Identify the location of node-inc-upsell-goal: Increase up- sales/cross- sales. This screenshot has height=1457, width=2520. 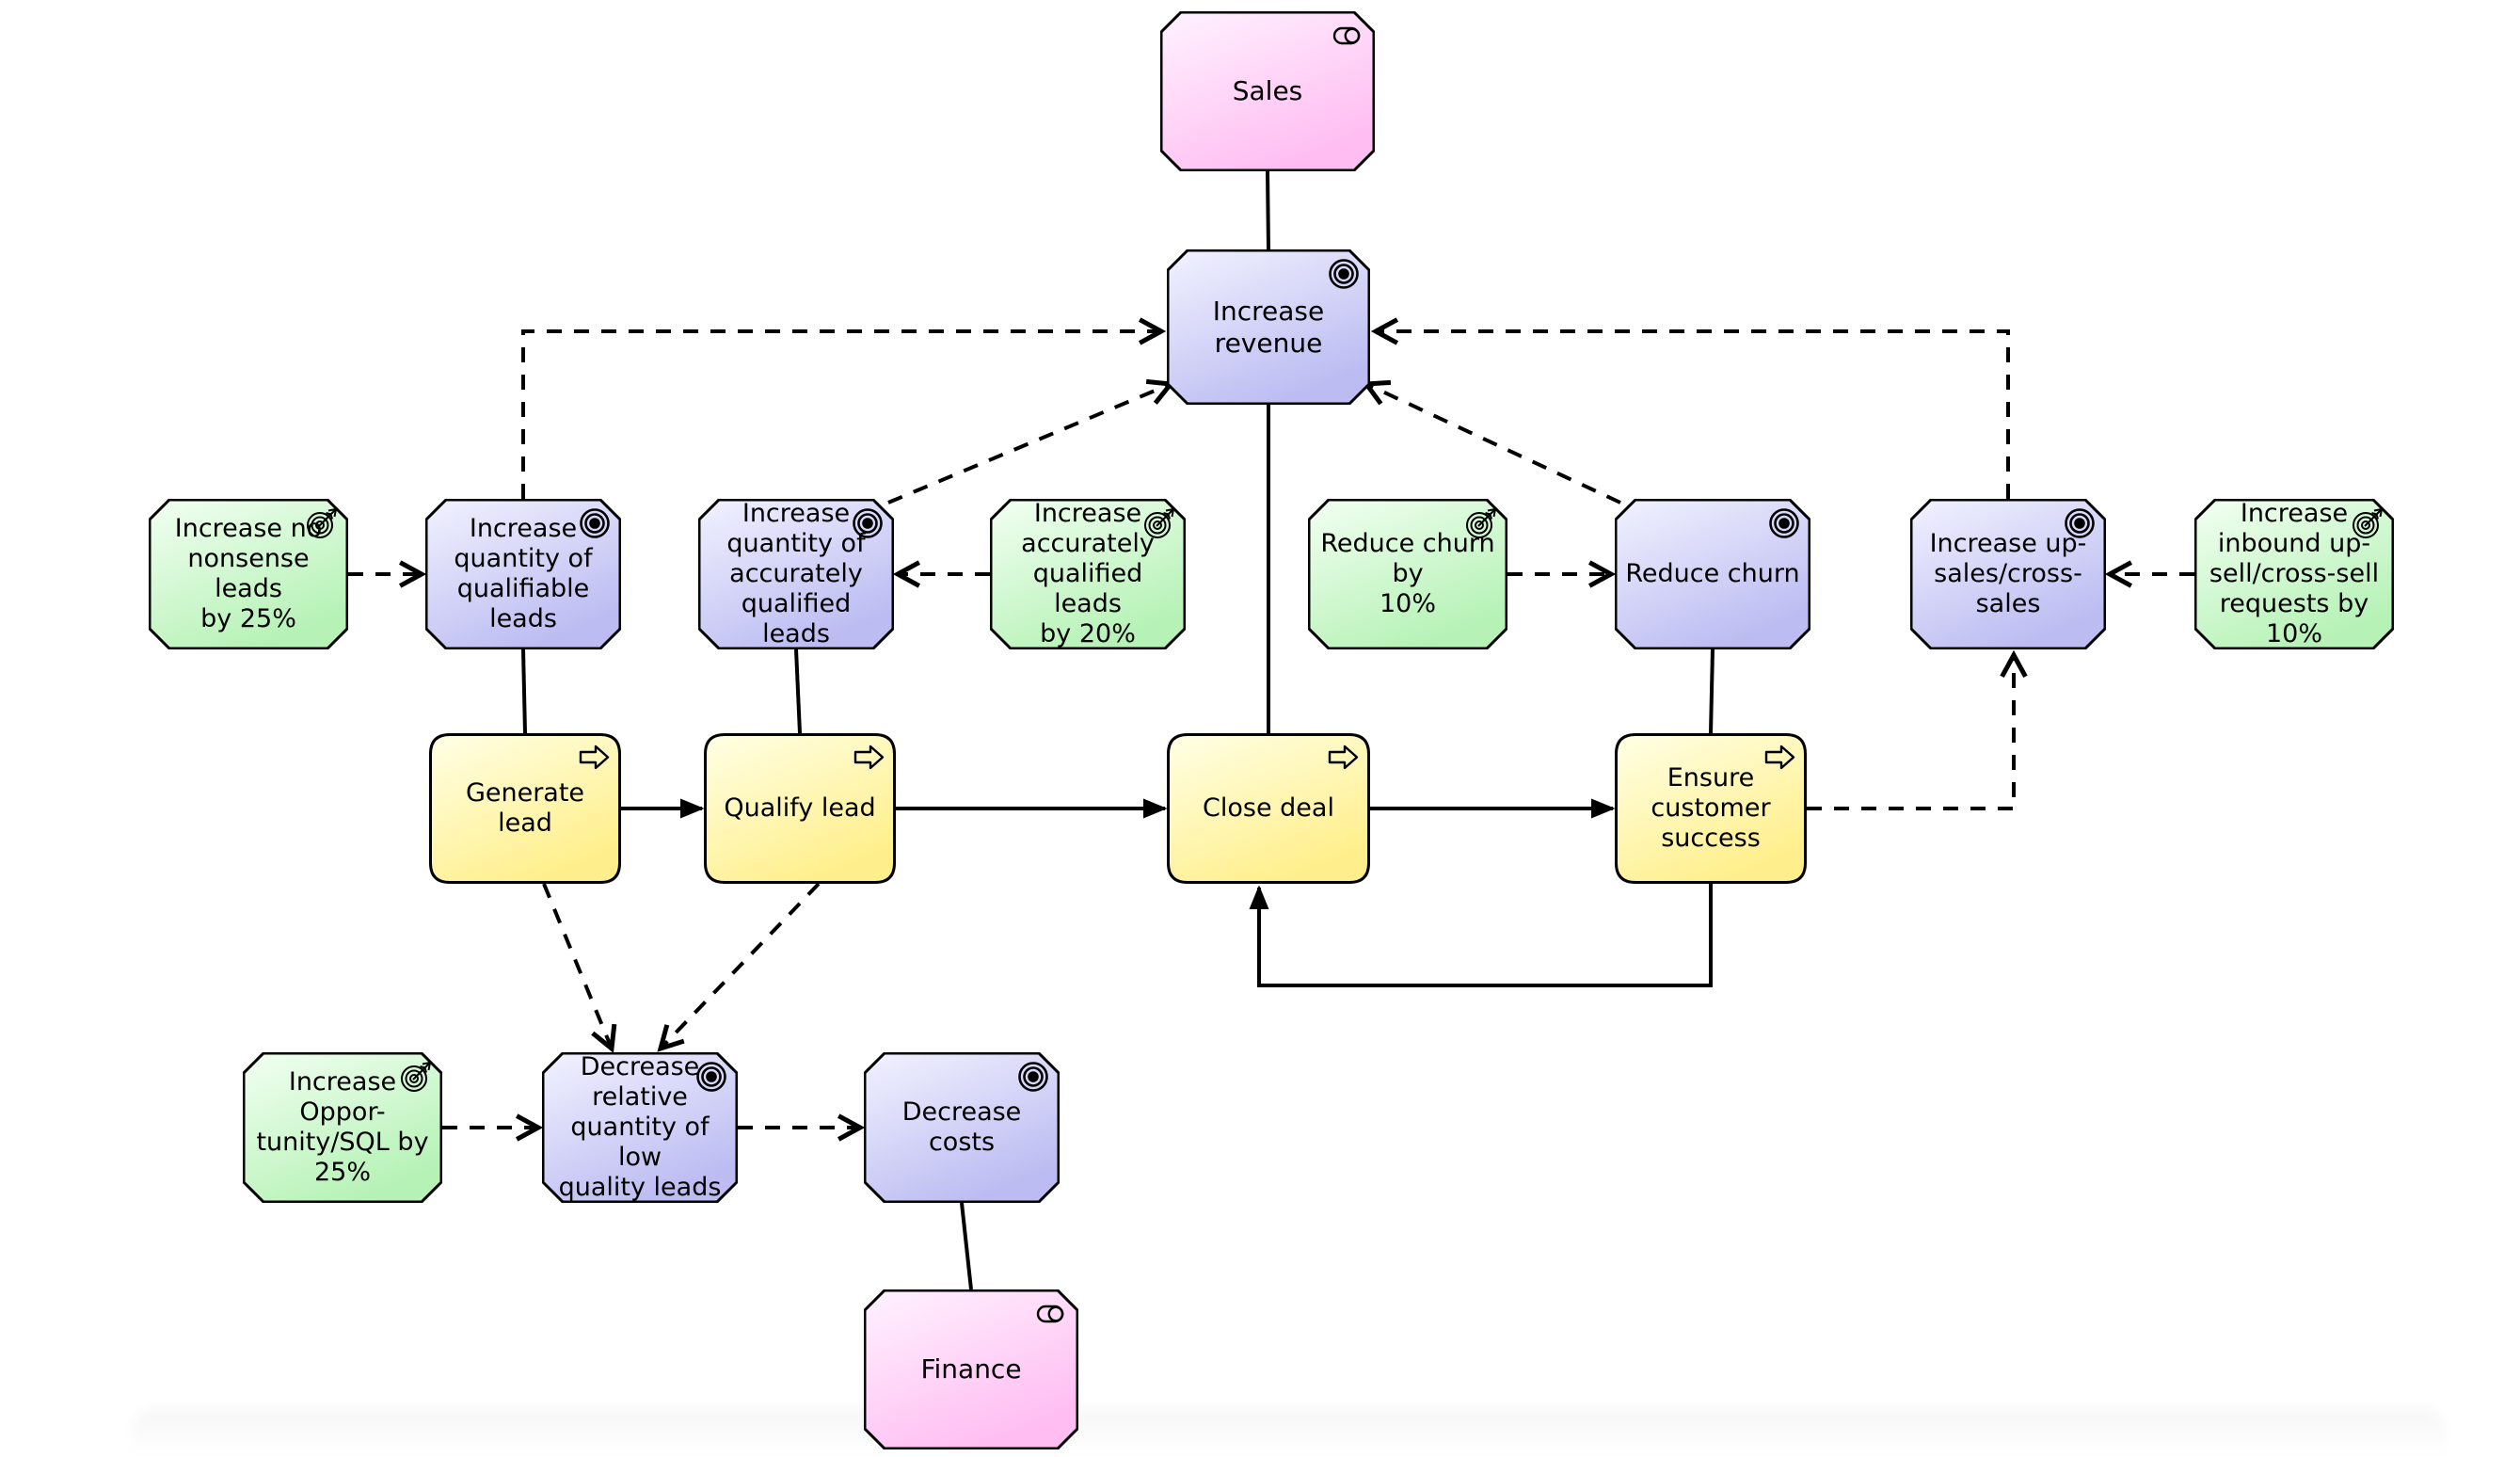
(2008, 574).